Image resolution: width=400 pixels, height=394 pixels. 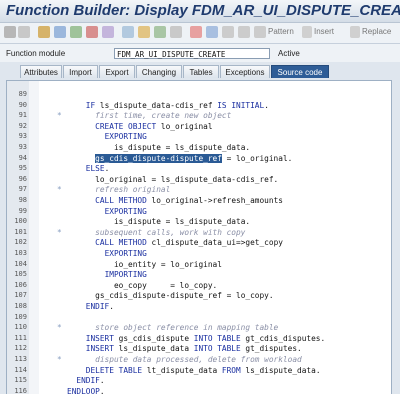 What do you see at coordinates (20, 221) in the screenshot?
I see `line-number: 100` at bounding box center [20, 221].